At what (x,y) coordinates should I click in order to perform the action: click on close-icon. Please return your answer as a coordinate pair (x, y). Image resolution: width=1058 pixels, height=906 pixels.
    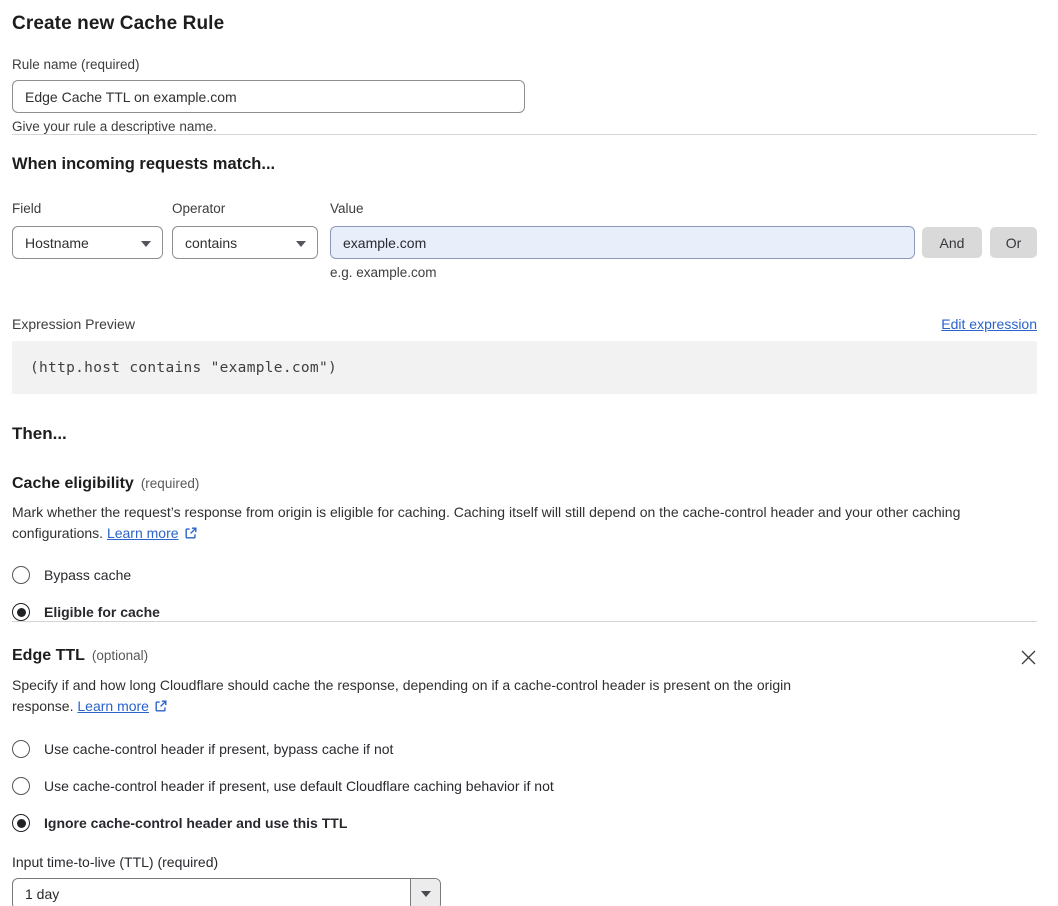
    Looking at the image, I should click on (1028, 657).